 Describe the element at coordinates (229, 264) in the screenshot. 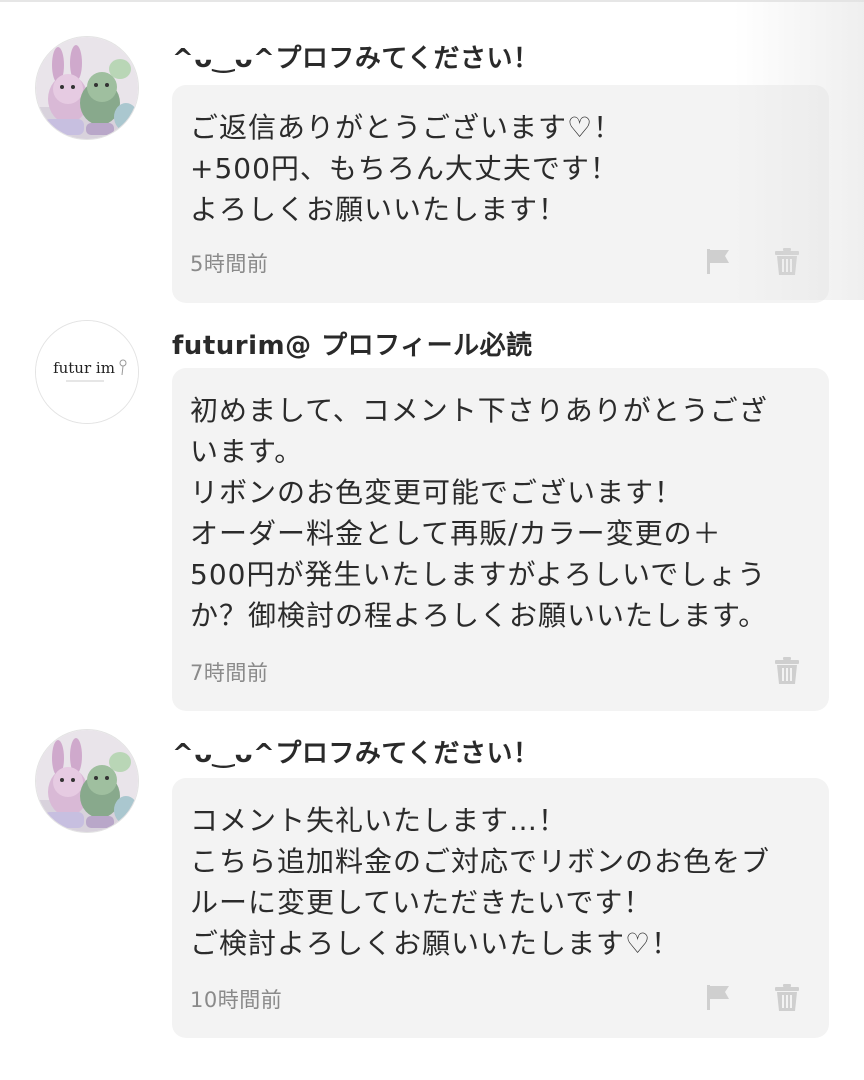

I see `comment-timestamp: 5時間前` at that location.